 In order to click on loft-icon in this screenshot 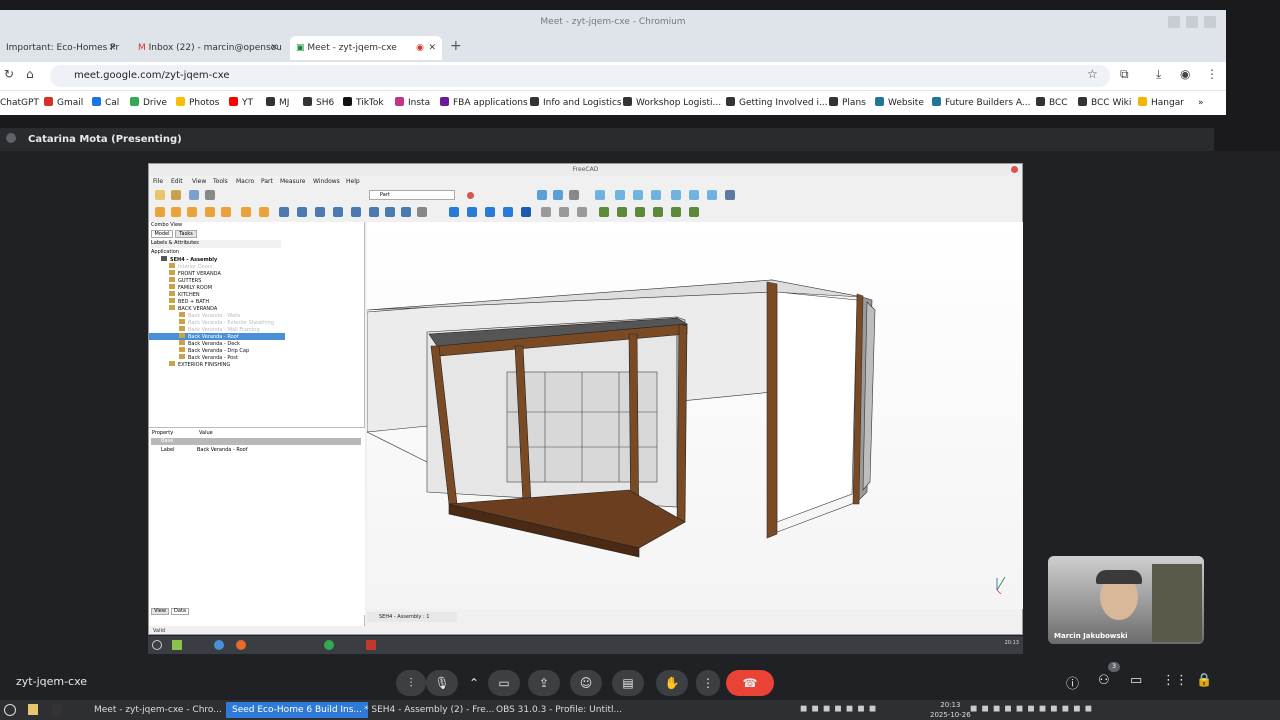, I will do `click(390, 212)`.